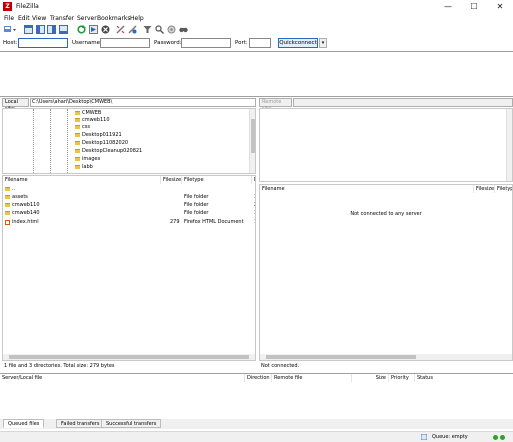 Image resolution: width=513 pixels, height=442 pixels. Describe the element at coordinates (206, 43) in the screenshot. I see `password-input` at that location.